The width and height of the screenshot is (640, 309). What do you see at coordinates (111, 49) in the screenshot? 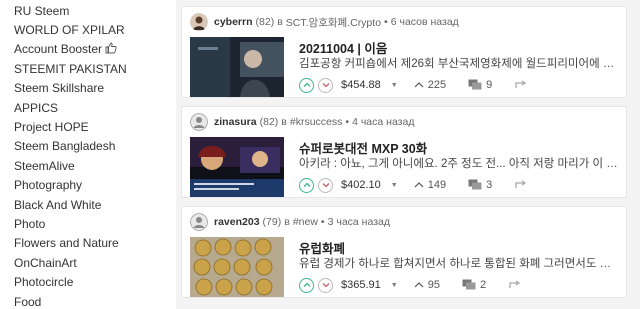
I see `thumbs-up-icon` at bounding box center [111, 49].